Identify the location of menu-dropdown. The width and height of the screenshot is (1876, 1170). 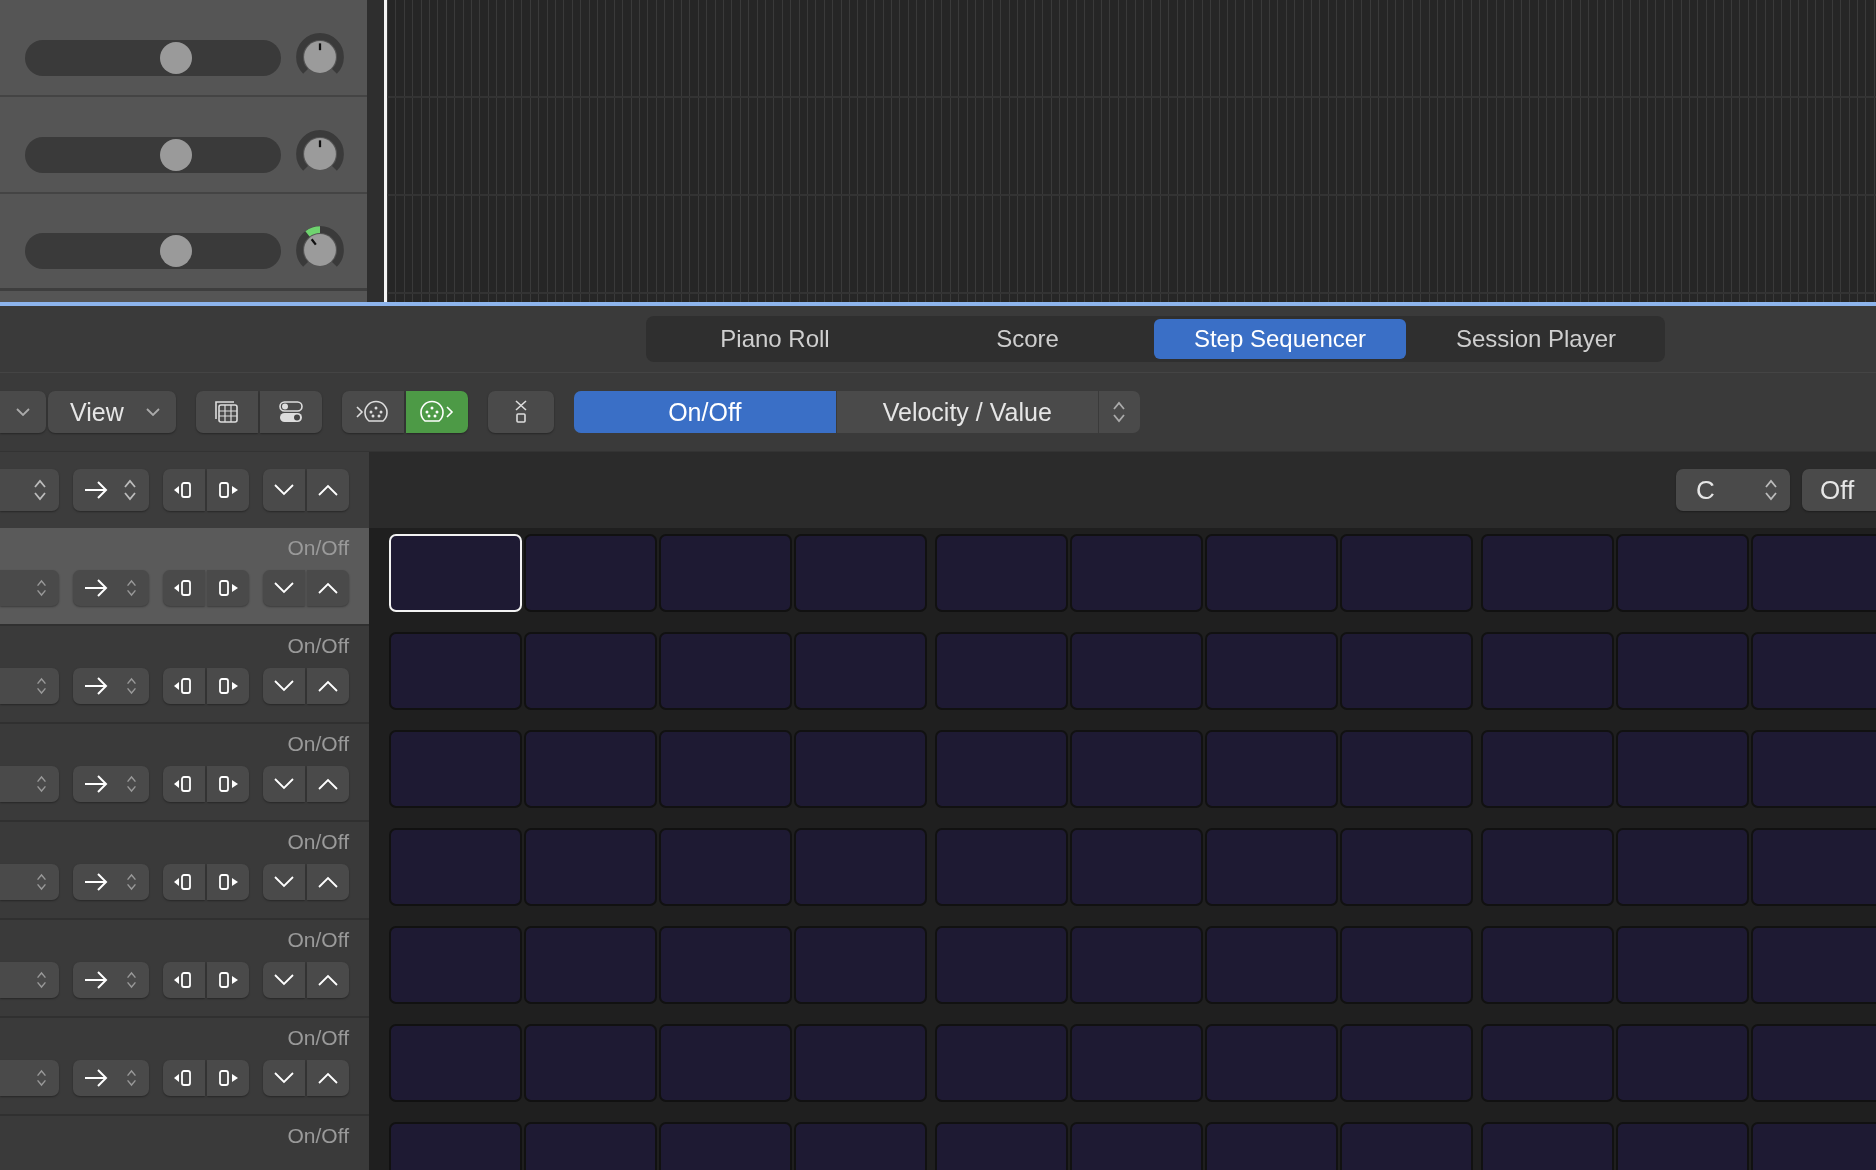
(23, 412).